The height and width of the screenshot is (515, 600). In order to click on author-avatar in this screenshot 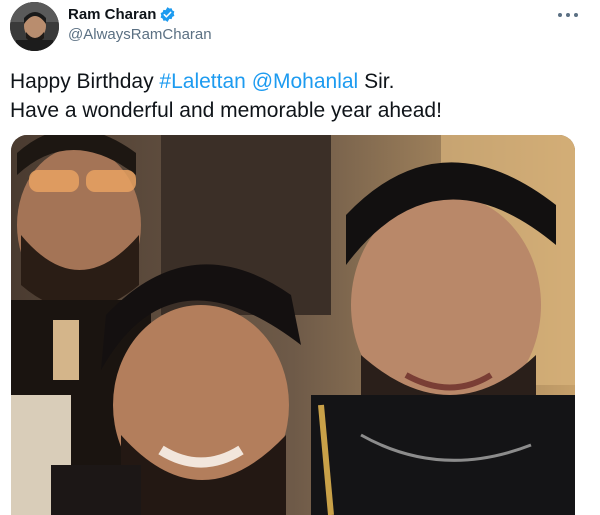, I will do `click(34, 26)`.